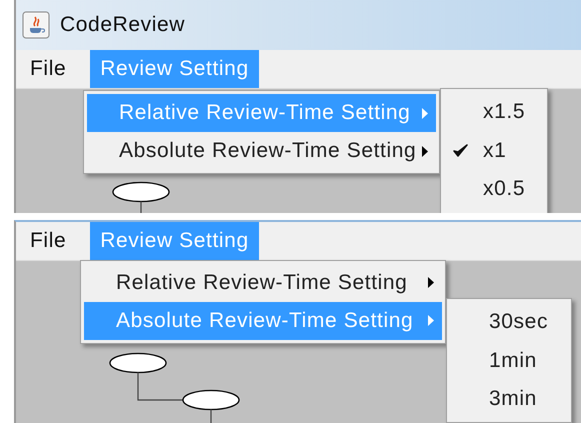  What do you see at coordinates (123, 25) in the screenshot?
I see `window-title: CodeReview` at bounding box center [123, 25].